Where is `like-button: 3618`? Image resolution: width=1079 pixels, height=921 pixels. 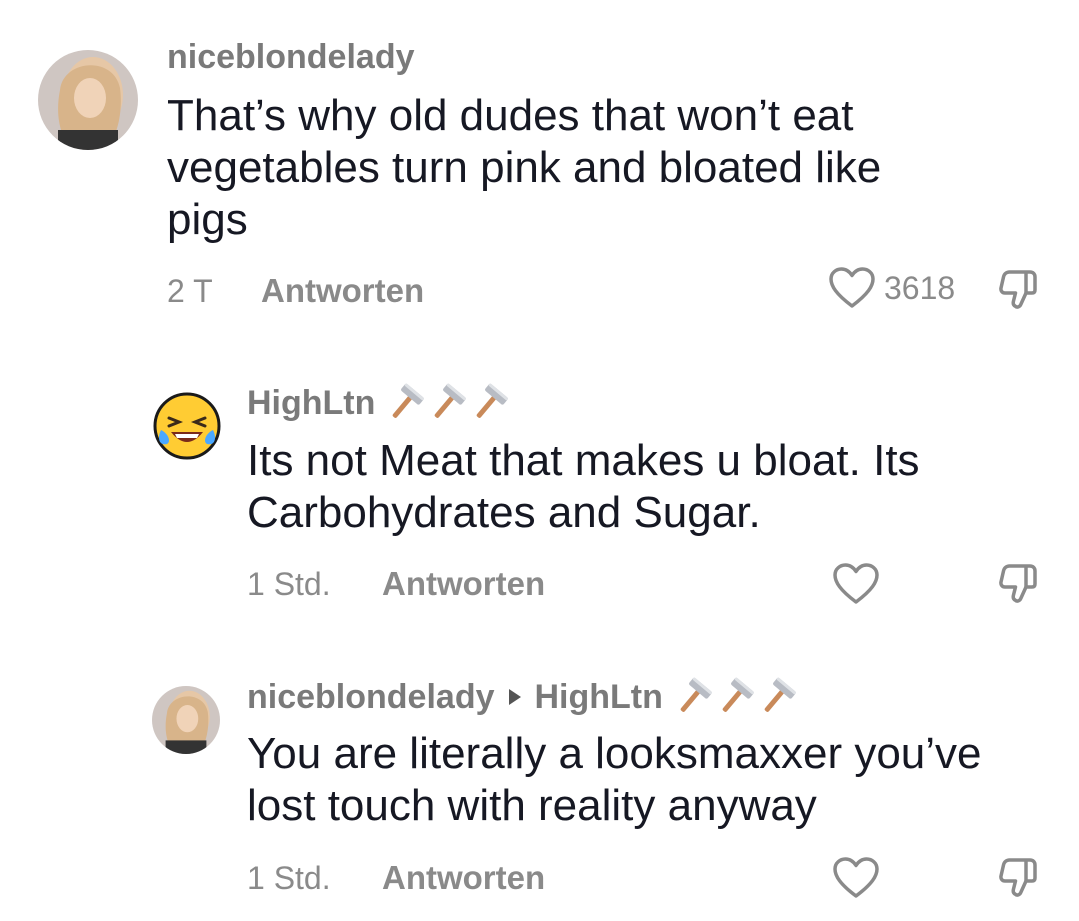
like-button: 3618 is located at coordinates (891, 288).